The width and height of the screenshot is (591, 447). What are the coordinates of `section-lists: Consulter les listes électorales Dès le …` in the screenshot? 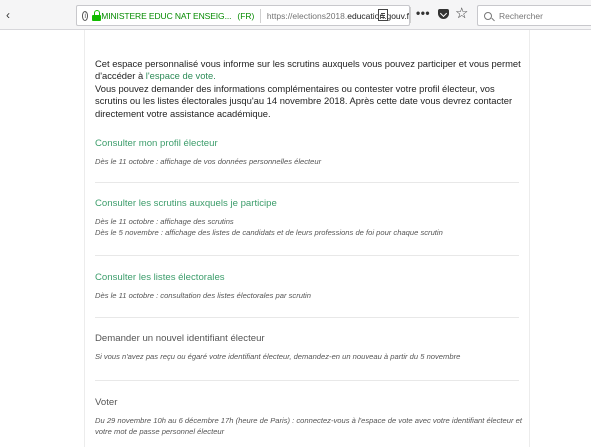 It's located at (309, 286).